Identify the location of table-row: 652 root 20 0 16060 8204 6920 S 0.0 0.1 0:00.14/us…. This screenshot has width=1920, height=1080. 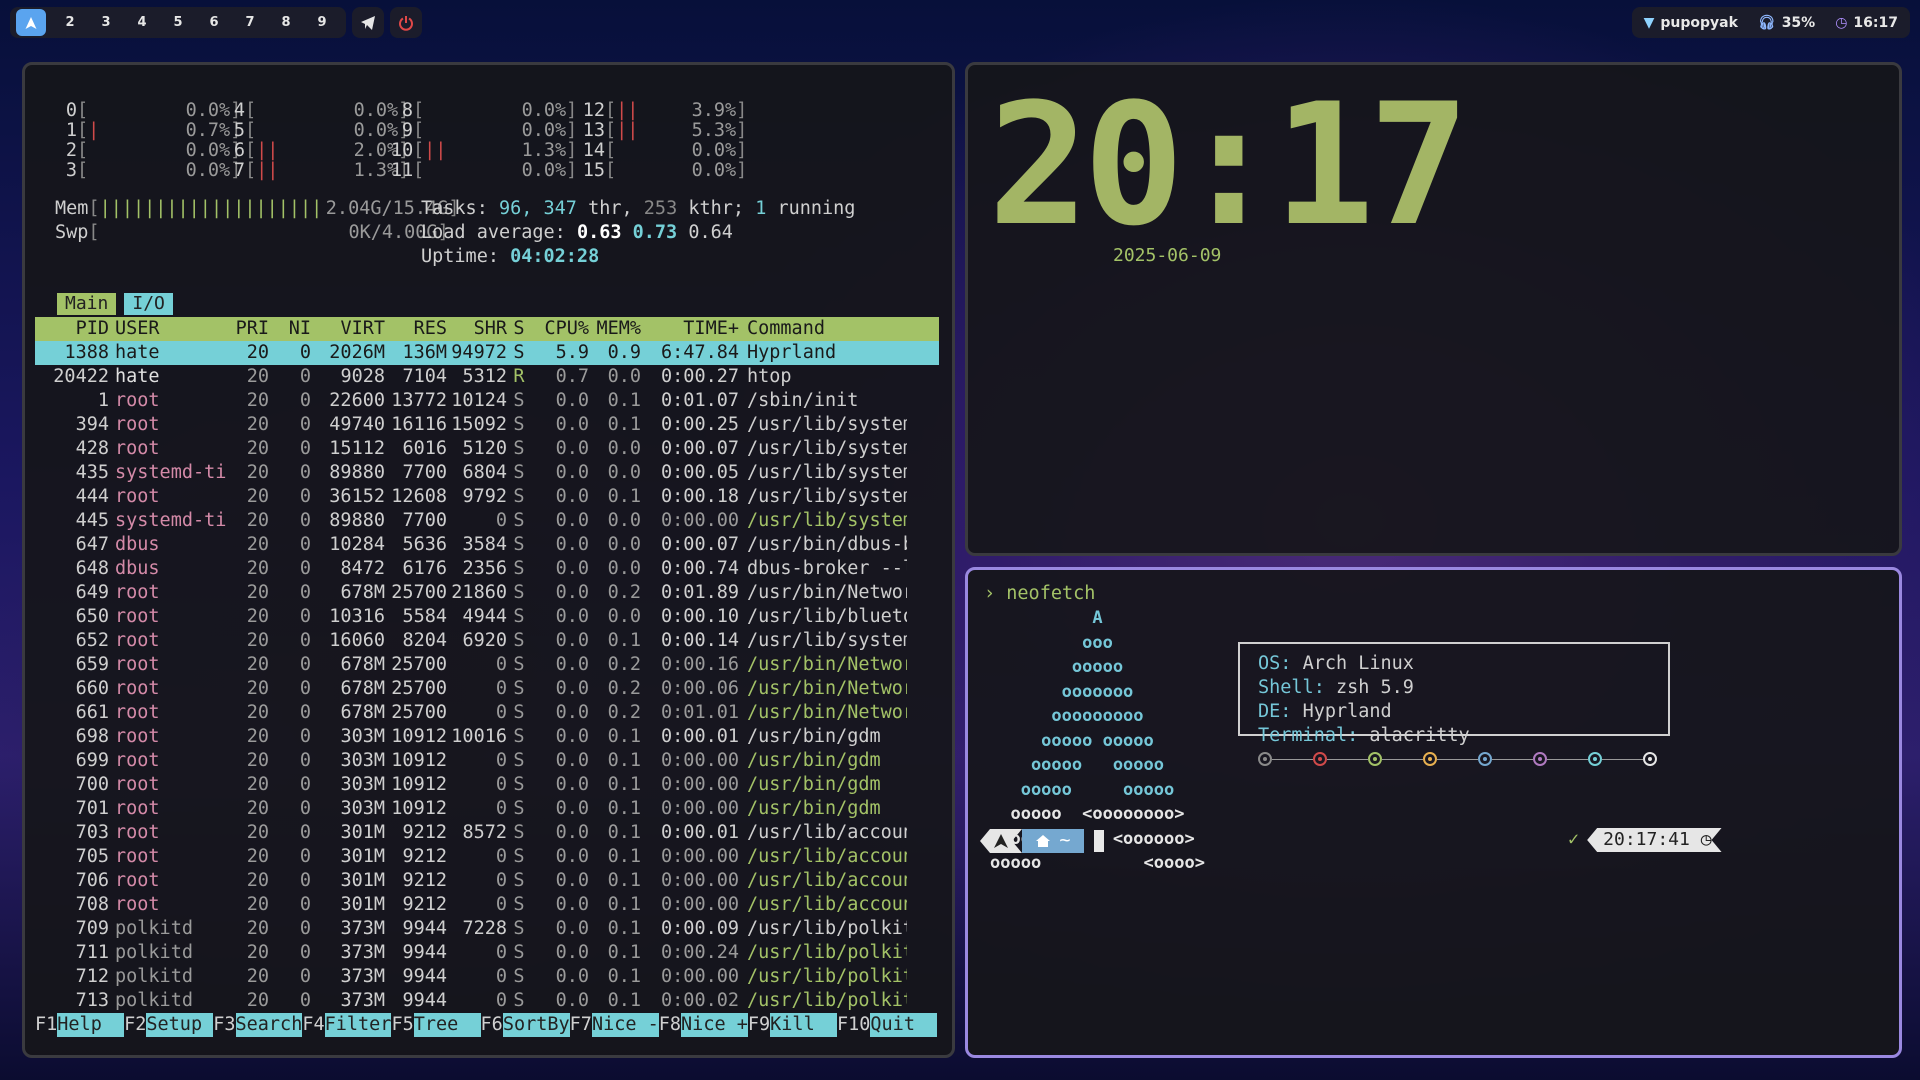
(471, 641).